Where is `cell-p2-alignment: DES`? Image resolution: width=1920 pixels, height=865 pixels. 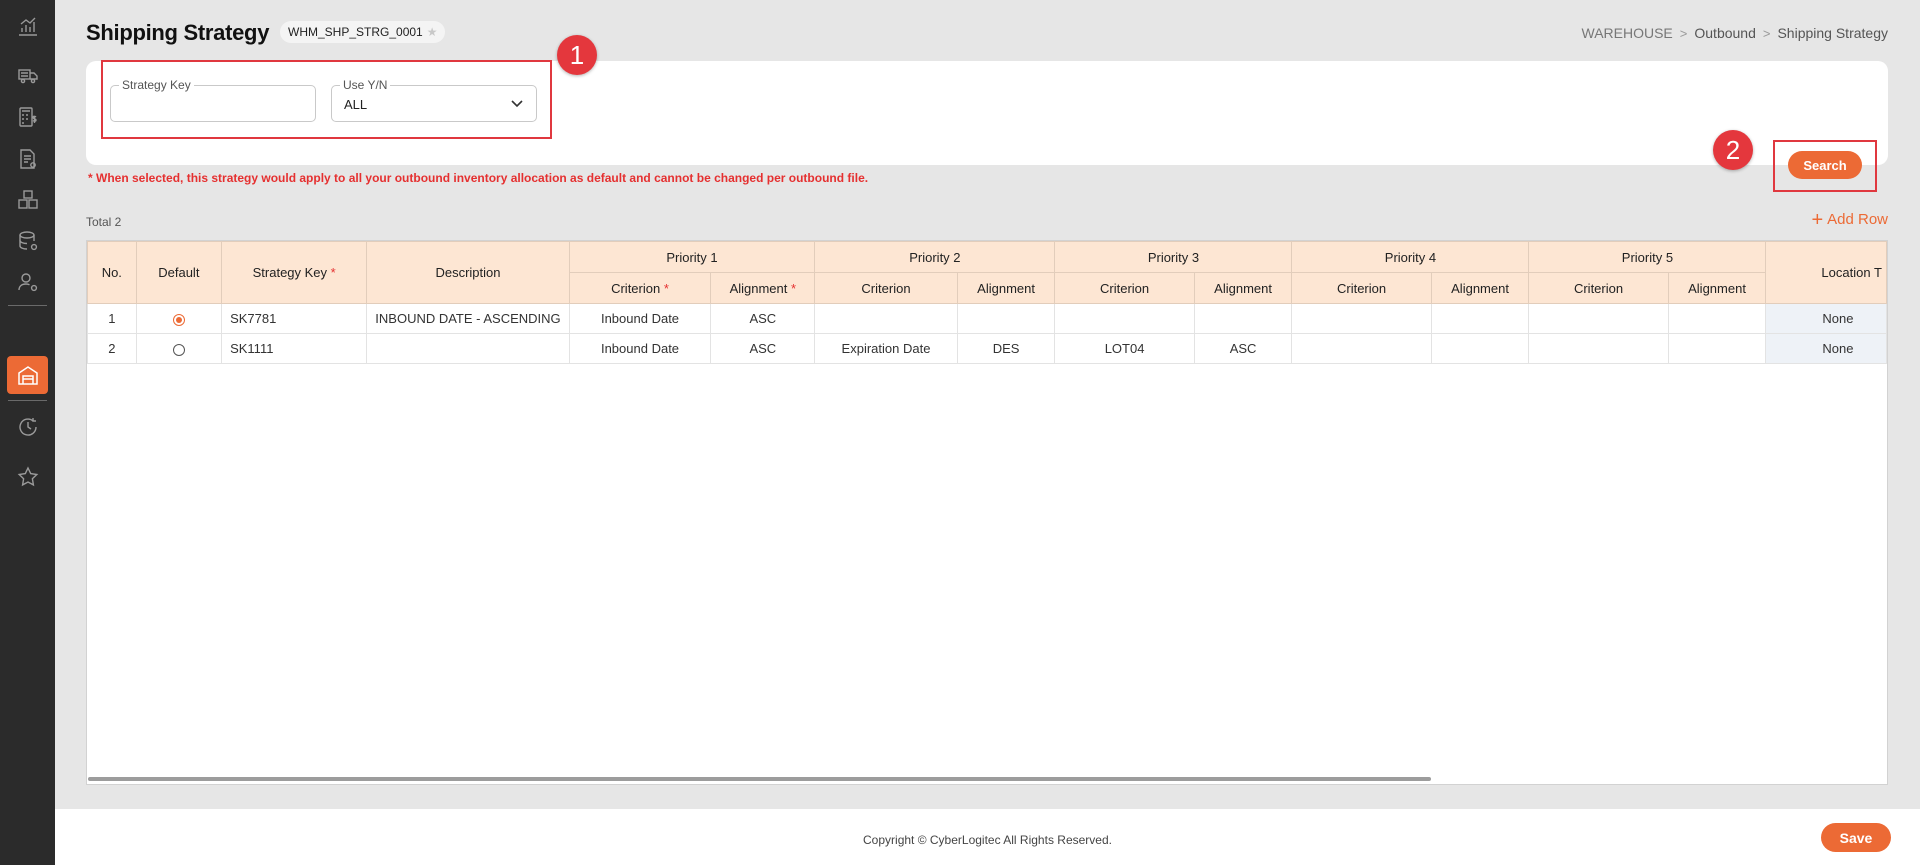
cell-p2-alignment: DES is located at coordinates (1006, 348).